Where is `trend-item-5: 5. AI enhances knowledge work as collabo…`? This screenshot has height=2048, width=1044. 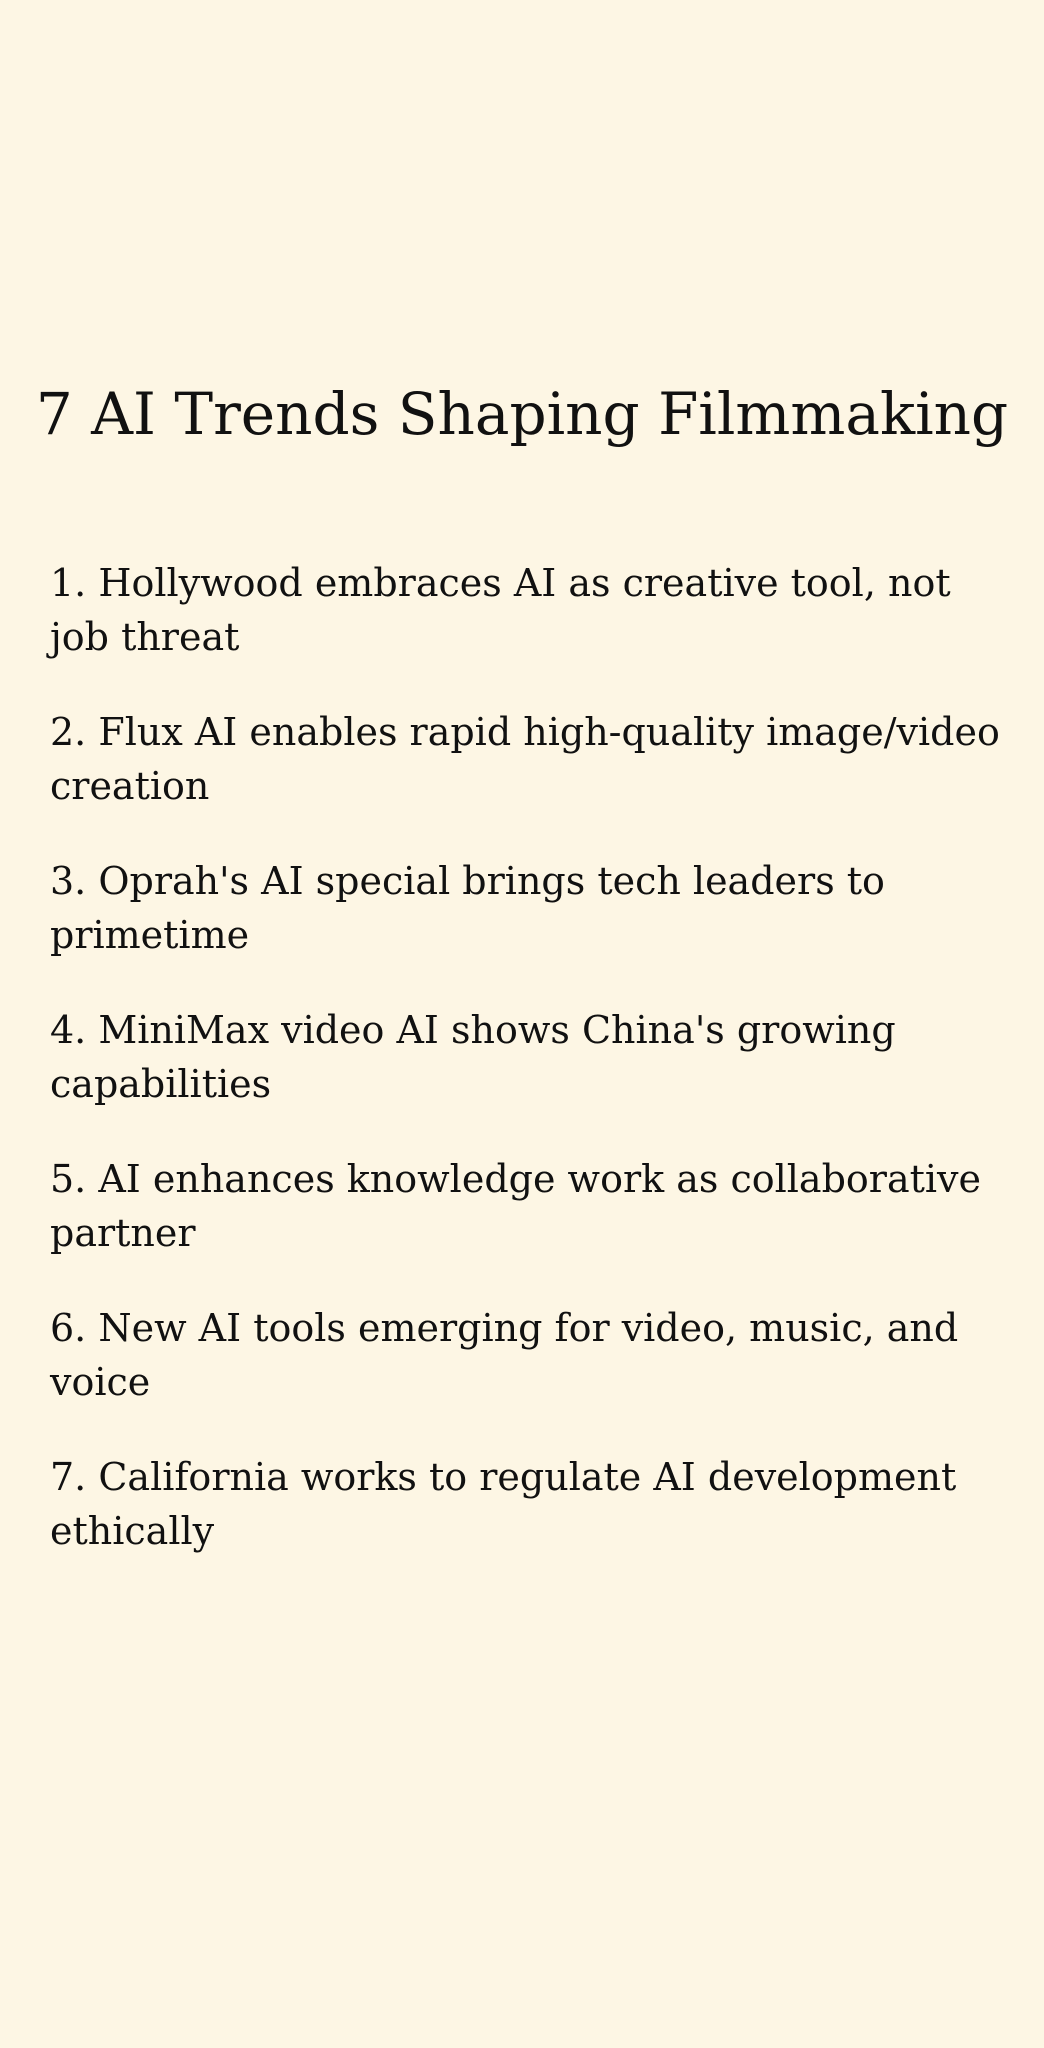
trend-item-5: 5. AI enhances knowledge work as collabo… is located at coordinates (515, 1206).